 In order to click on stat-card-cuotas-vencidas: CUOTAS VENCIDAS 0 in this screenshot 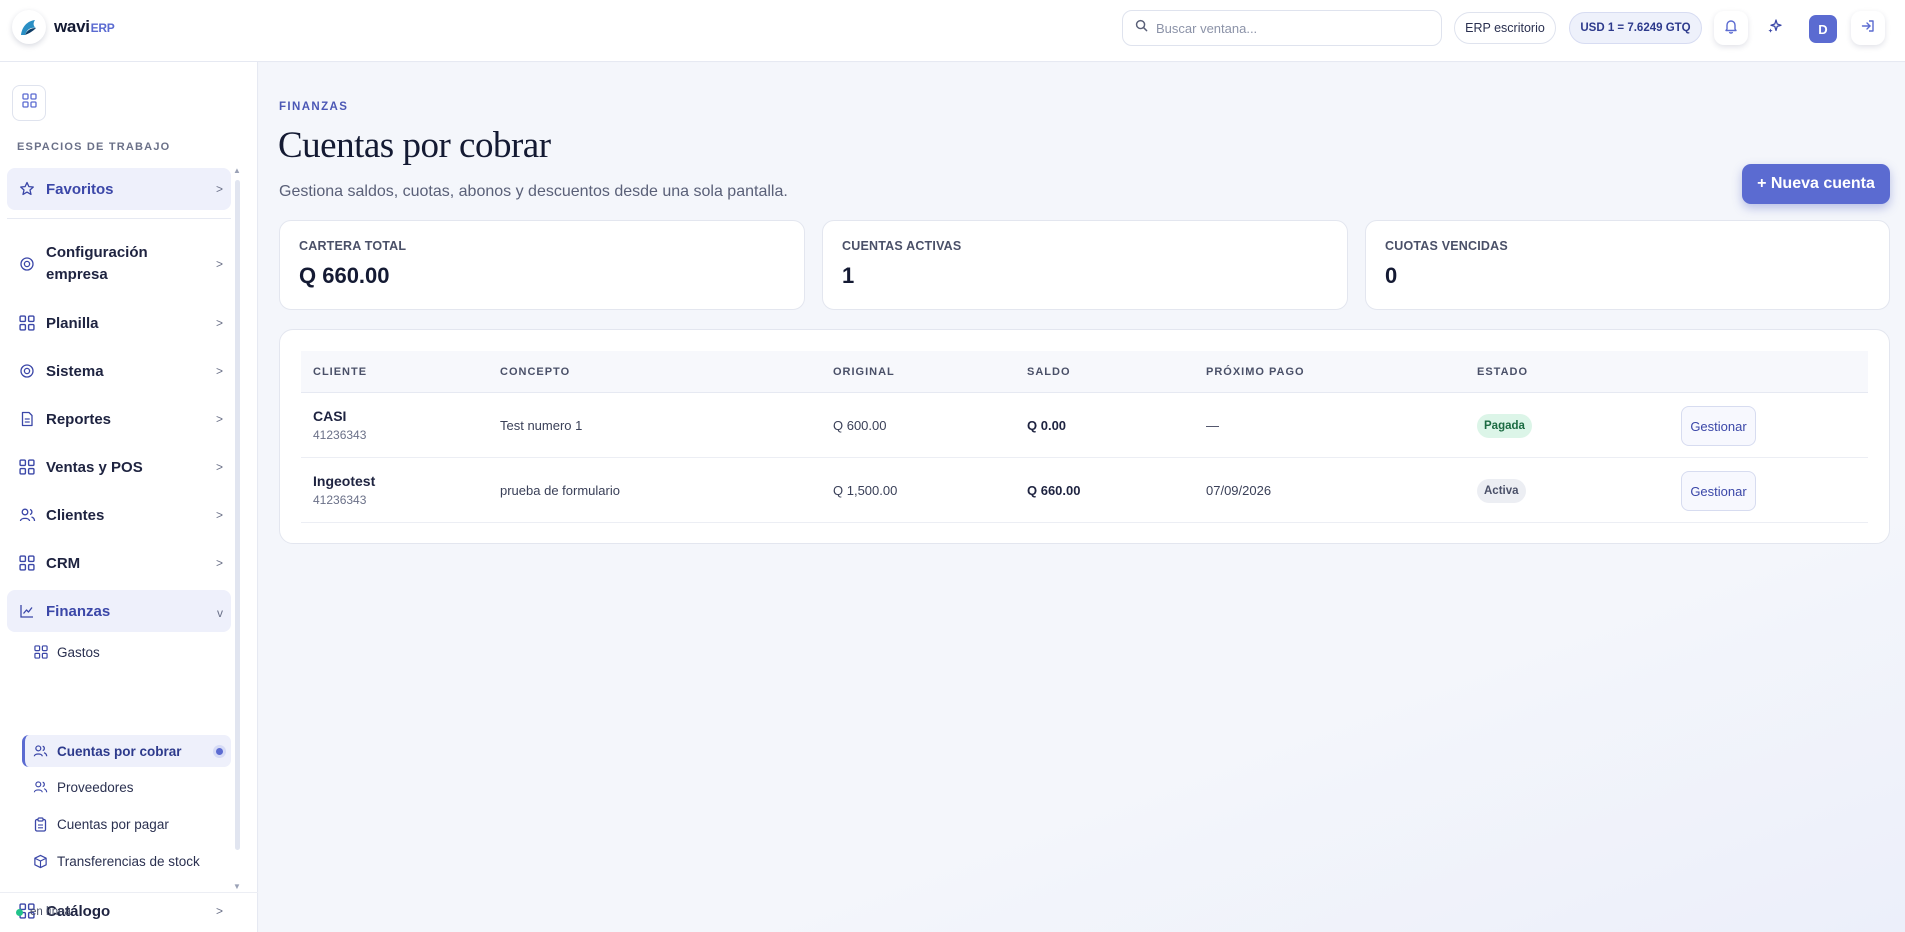, I will do `click(1627, 265)`.